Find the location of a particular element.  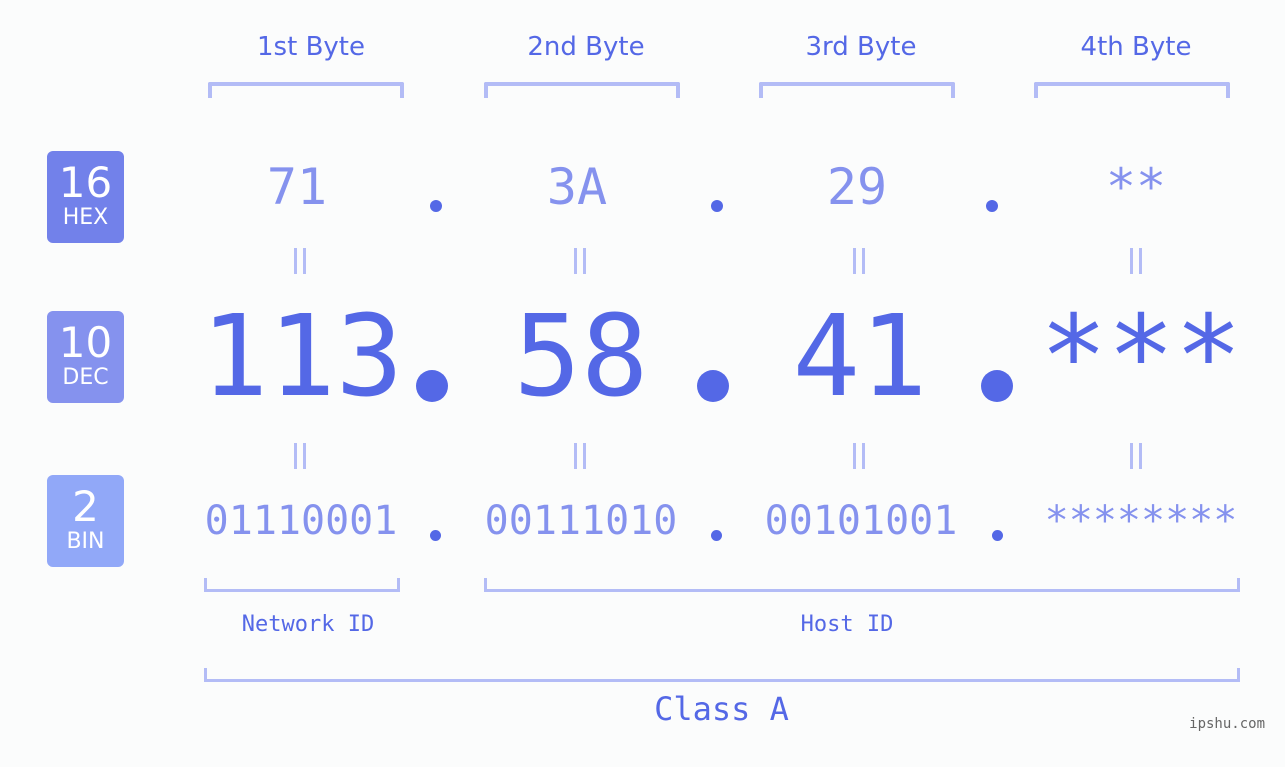

class-bracket is located at coordinates (722, 675).